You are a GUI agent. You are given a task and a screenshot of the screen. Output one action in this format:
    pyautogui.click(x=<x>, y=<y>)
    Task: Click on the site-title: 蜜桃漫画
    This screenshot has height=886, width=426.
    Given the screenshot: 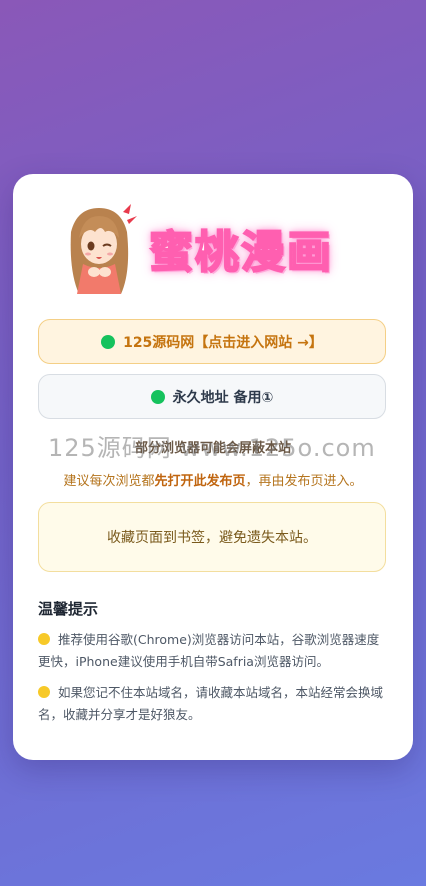 What is the action you would take?
    pyautogui.click(x=240, y=252)
    